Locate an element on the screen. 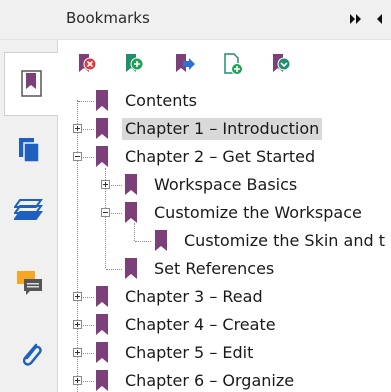 The image size is (391, 392). tree-item-chapter-4: Chapter 4 – Create is located at coordinates (224, 325).